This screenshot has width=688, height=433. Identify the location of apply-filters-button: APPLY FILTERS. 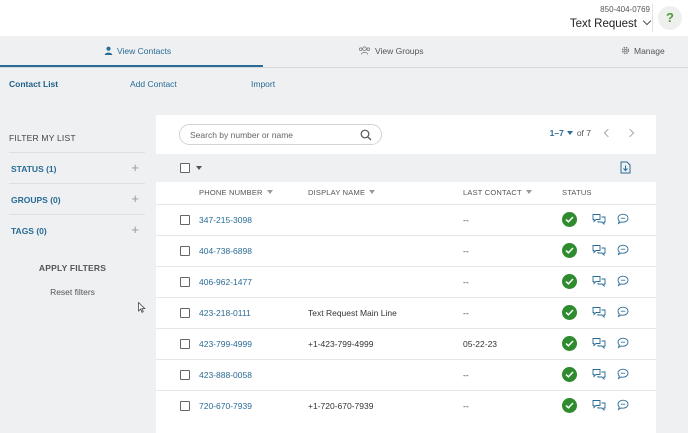
(72, 268).